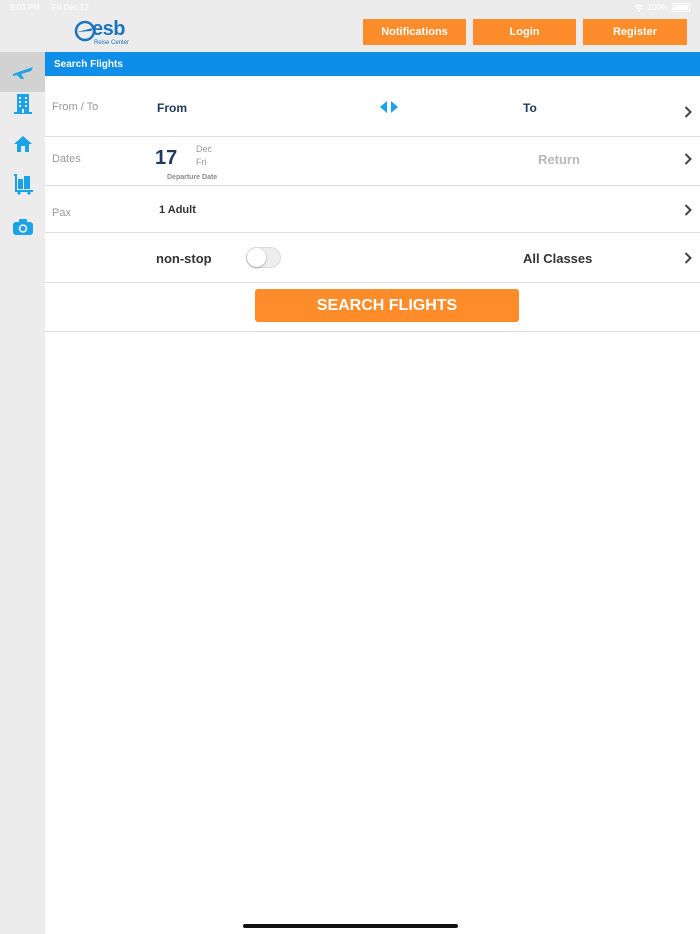 The height and width of the screenshot is (934, 700). Describe the element at coordinates (256, 257) in the screenshot. I see `toggle-knob` at that location.